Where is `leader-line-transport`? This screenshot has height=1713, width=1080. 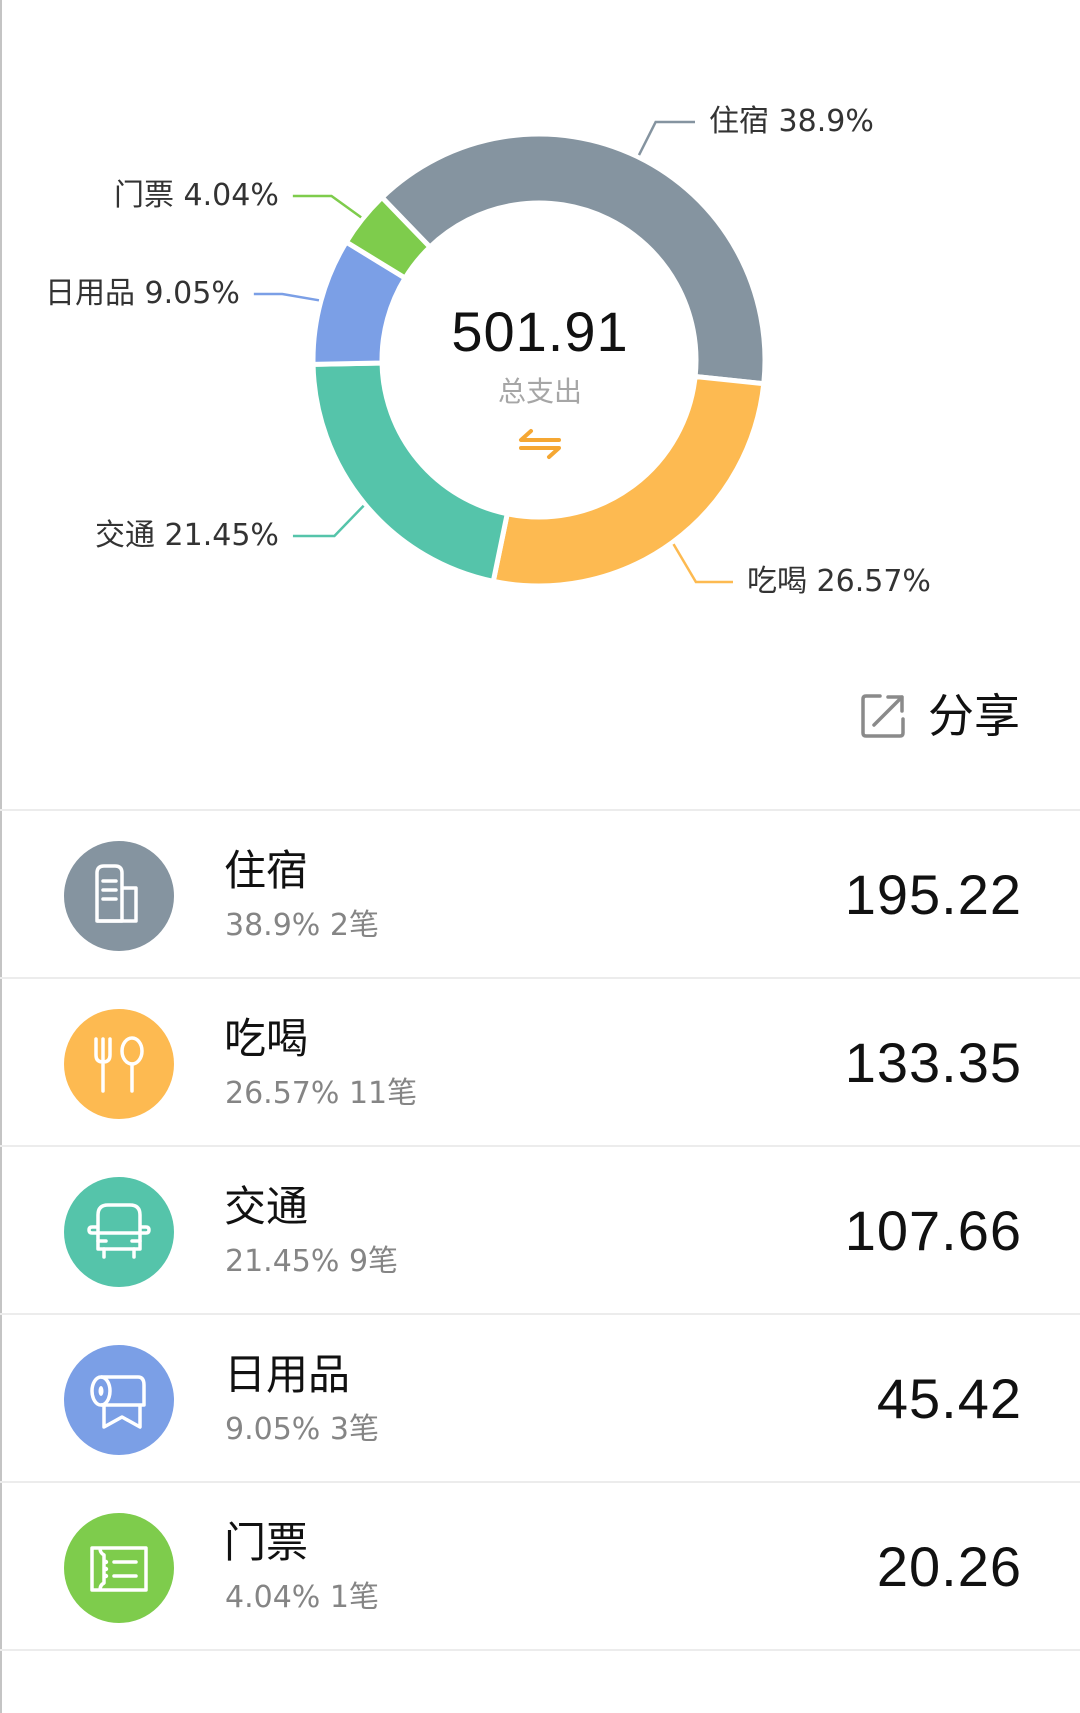 leader-line-transport is located at coordinates (328, 521).